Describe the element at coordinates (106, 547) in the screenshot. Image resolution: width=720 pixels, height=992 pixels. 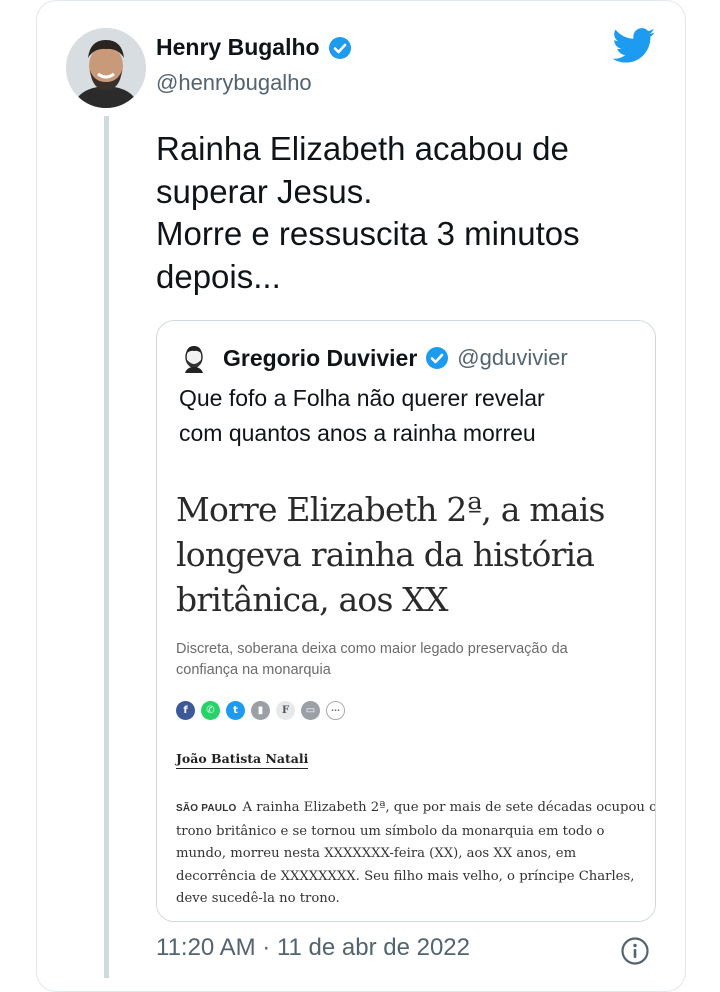
I see `thread-line` at that location.